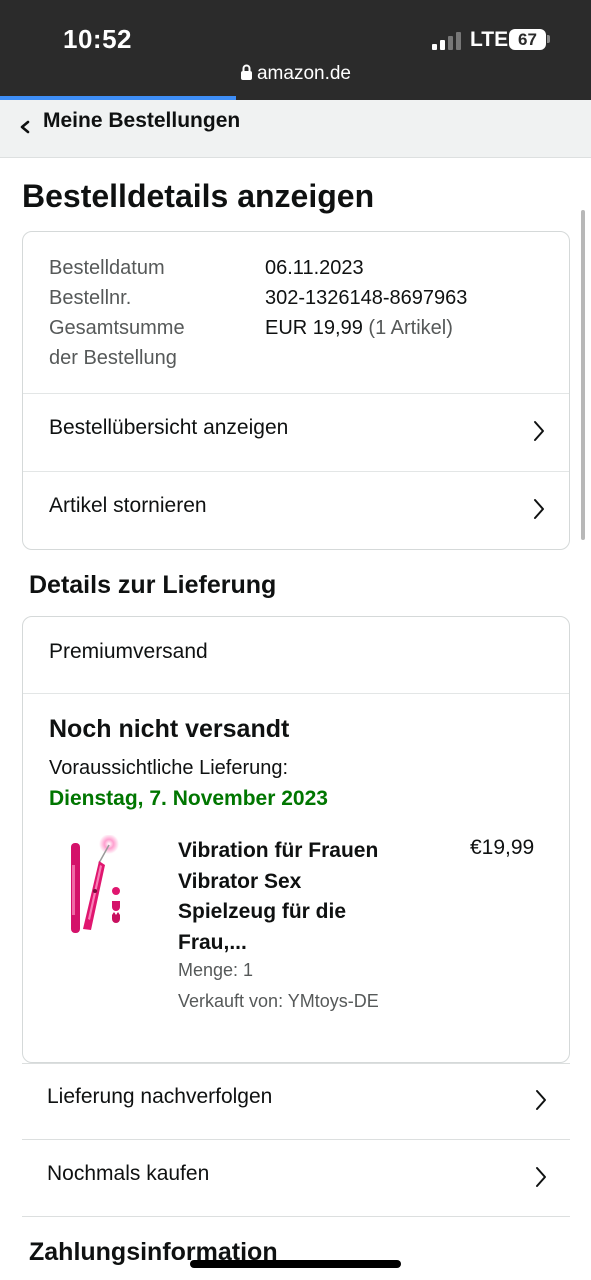 The width and height of the screenshot is (591, 1280). What do you see at coordinates (160, 1096) in the screenshot?
I see `track-delivery-label: Lieferung nachverfolgen` at bounding box center [160, 1096].